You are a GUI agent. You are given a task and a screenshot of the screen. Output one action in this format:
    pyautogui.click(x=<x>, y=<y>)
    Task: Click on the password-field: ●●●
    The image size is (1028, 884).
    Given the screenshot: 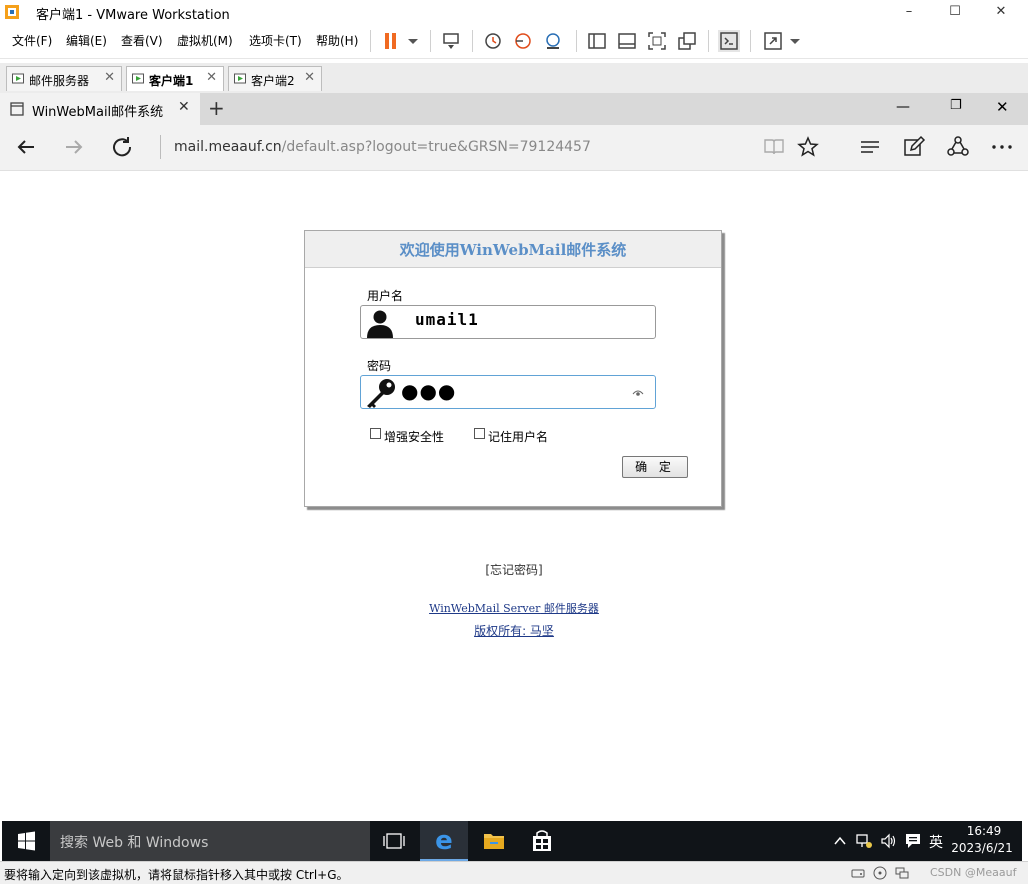 What is the action you would take?
    pyautogui.click(x=508, y=392)
    